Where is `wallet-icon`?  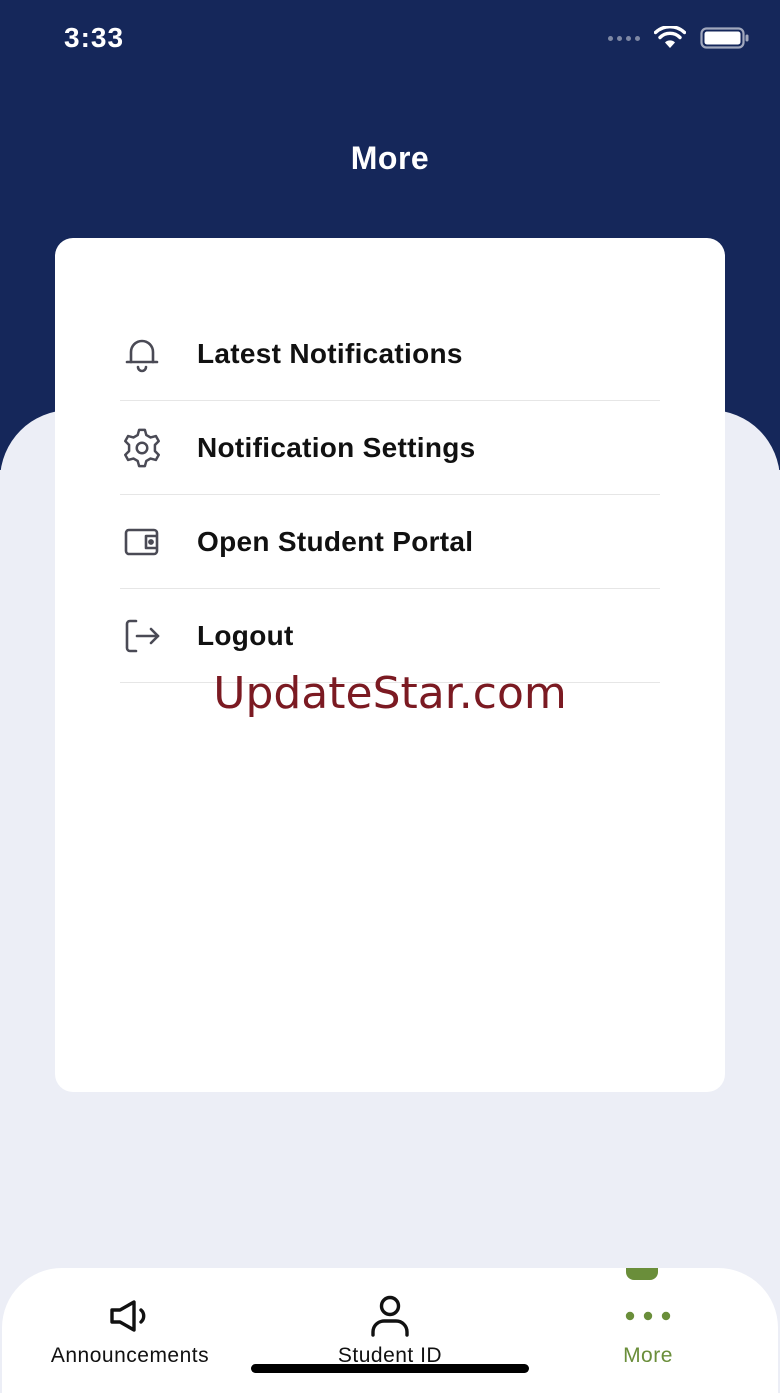 wallet-icon is located at coordinates (142, 542).